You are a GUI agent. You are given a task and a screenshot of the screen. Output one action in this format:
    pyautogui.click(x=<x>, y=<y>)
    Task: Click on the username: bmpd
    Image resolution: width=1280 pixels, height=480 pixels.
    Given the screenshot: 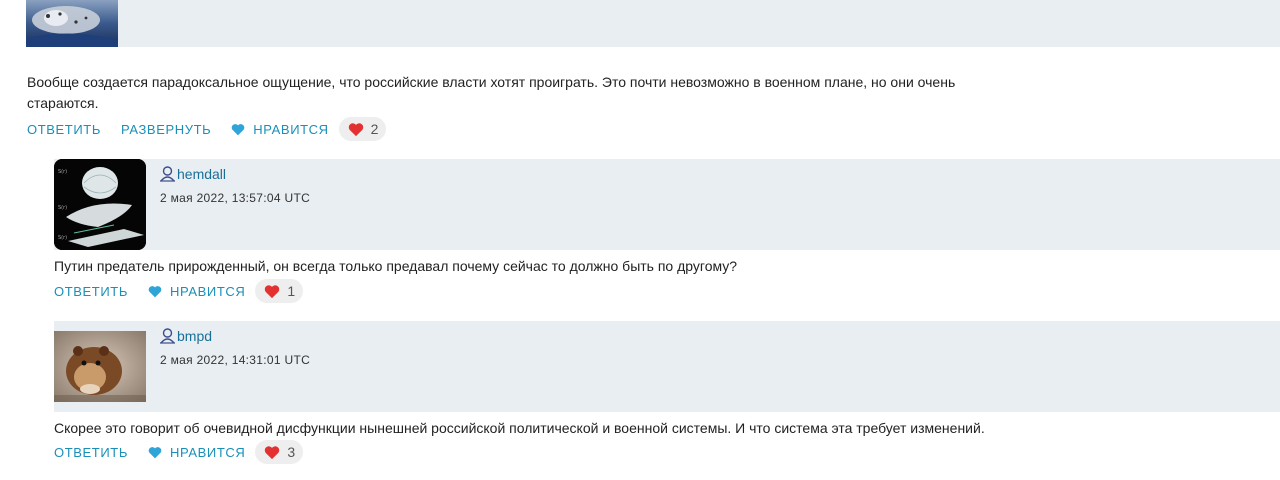 What is the action you would take?
    pyautogui.click(x=195, y=335)
    